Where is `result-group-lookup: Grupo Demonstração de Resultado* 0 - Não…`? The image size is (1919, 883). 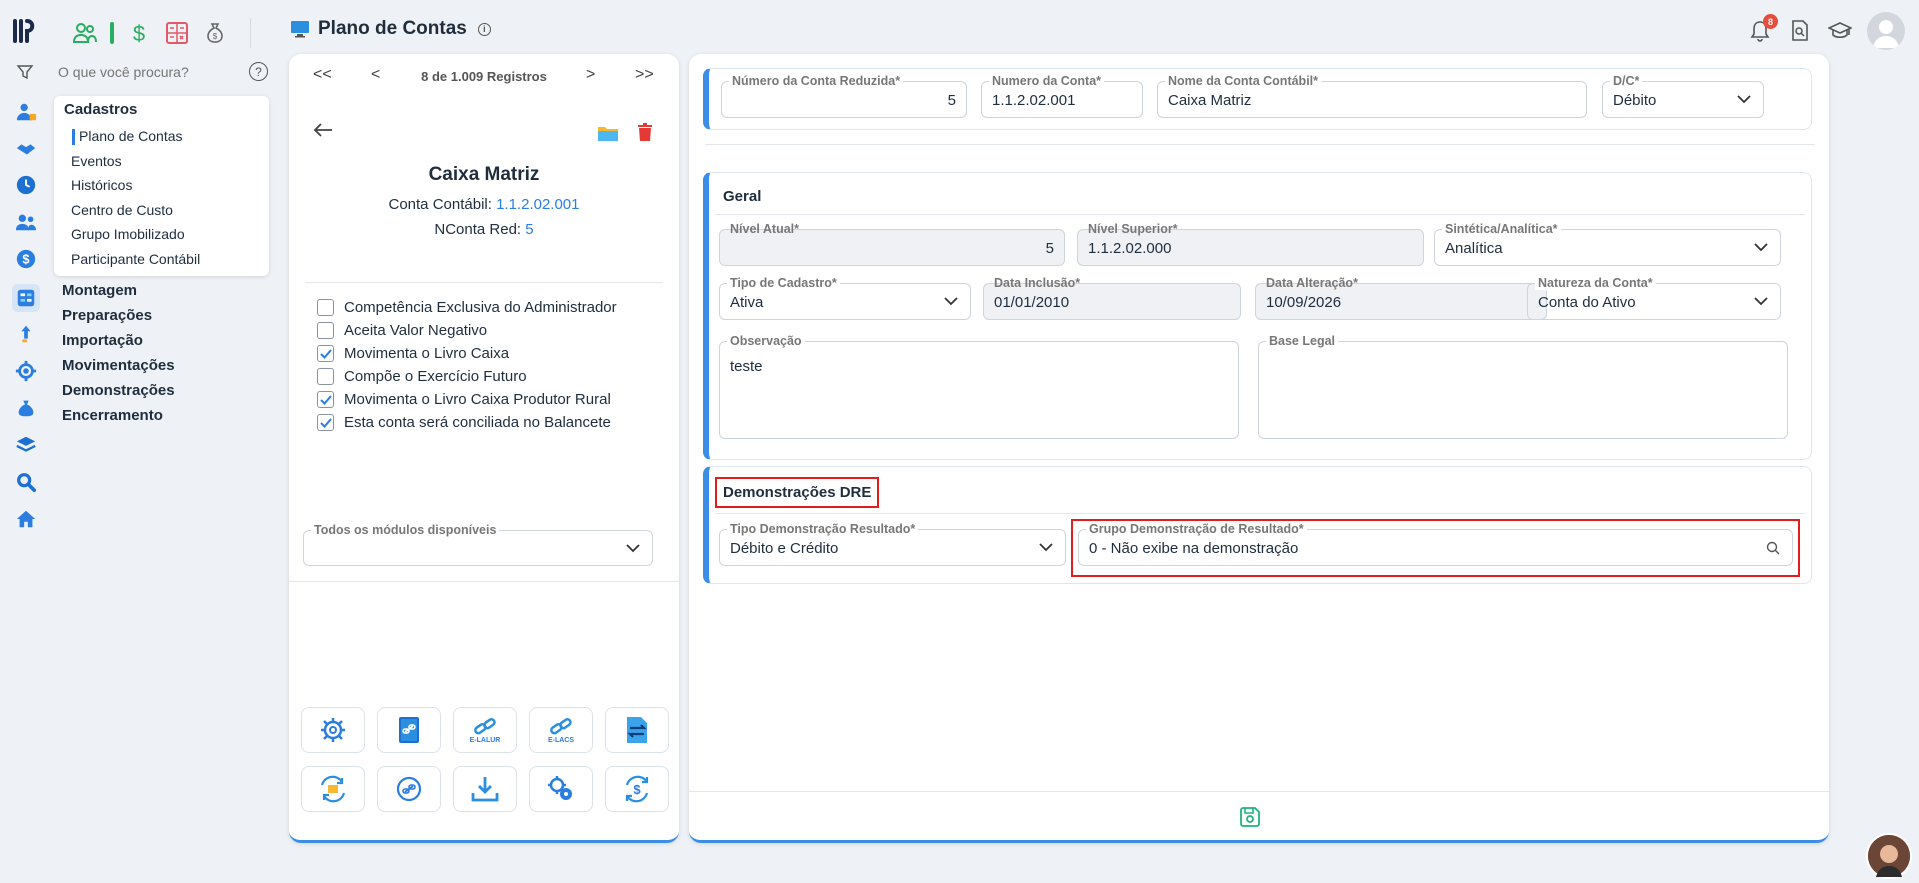
result-group-lookup: Grupo Demonstração de Resultado* 0 - Não… is located at coordinates (1435, 544).